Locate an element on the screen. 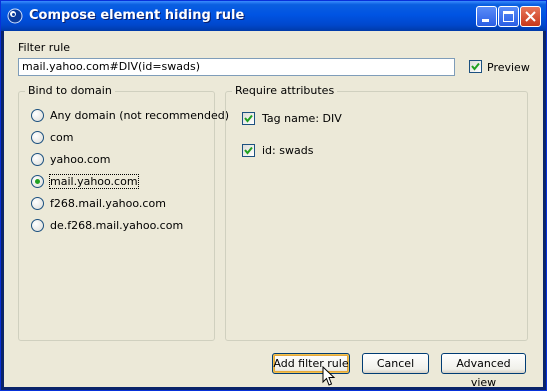  domain-option-label: mail.yahoo.com is located at coordinates (94, 181).